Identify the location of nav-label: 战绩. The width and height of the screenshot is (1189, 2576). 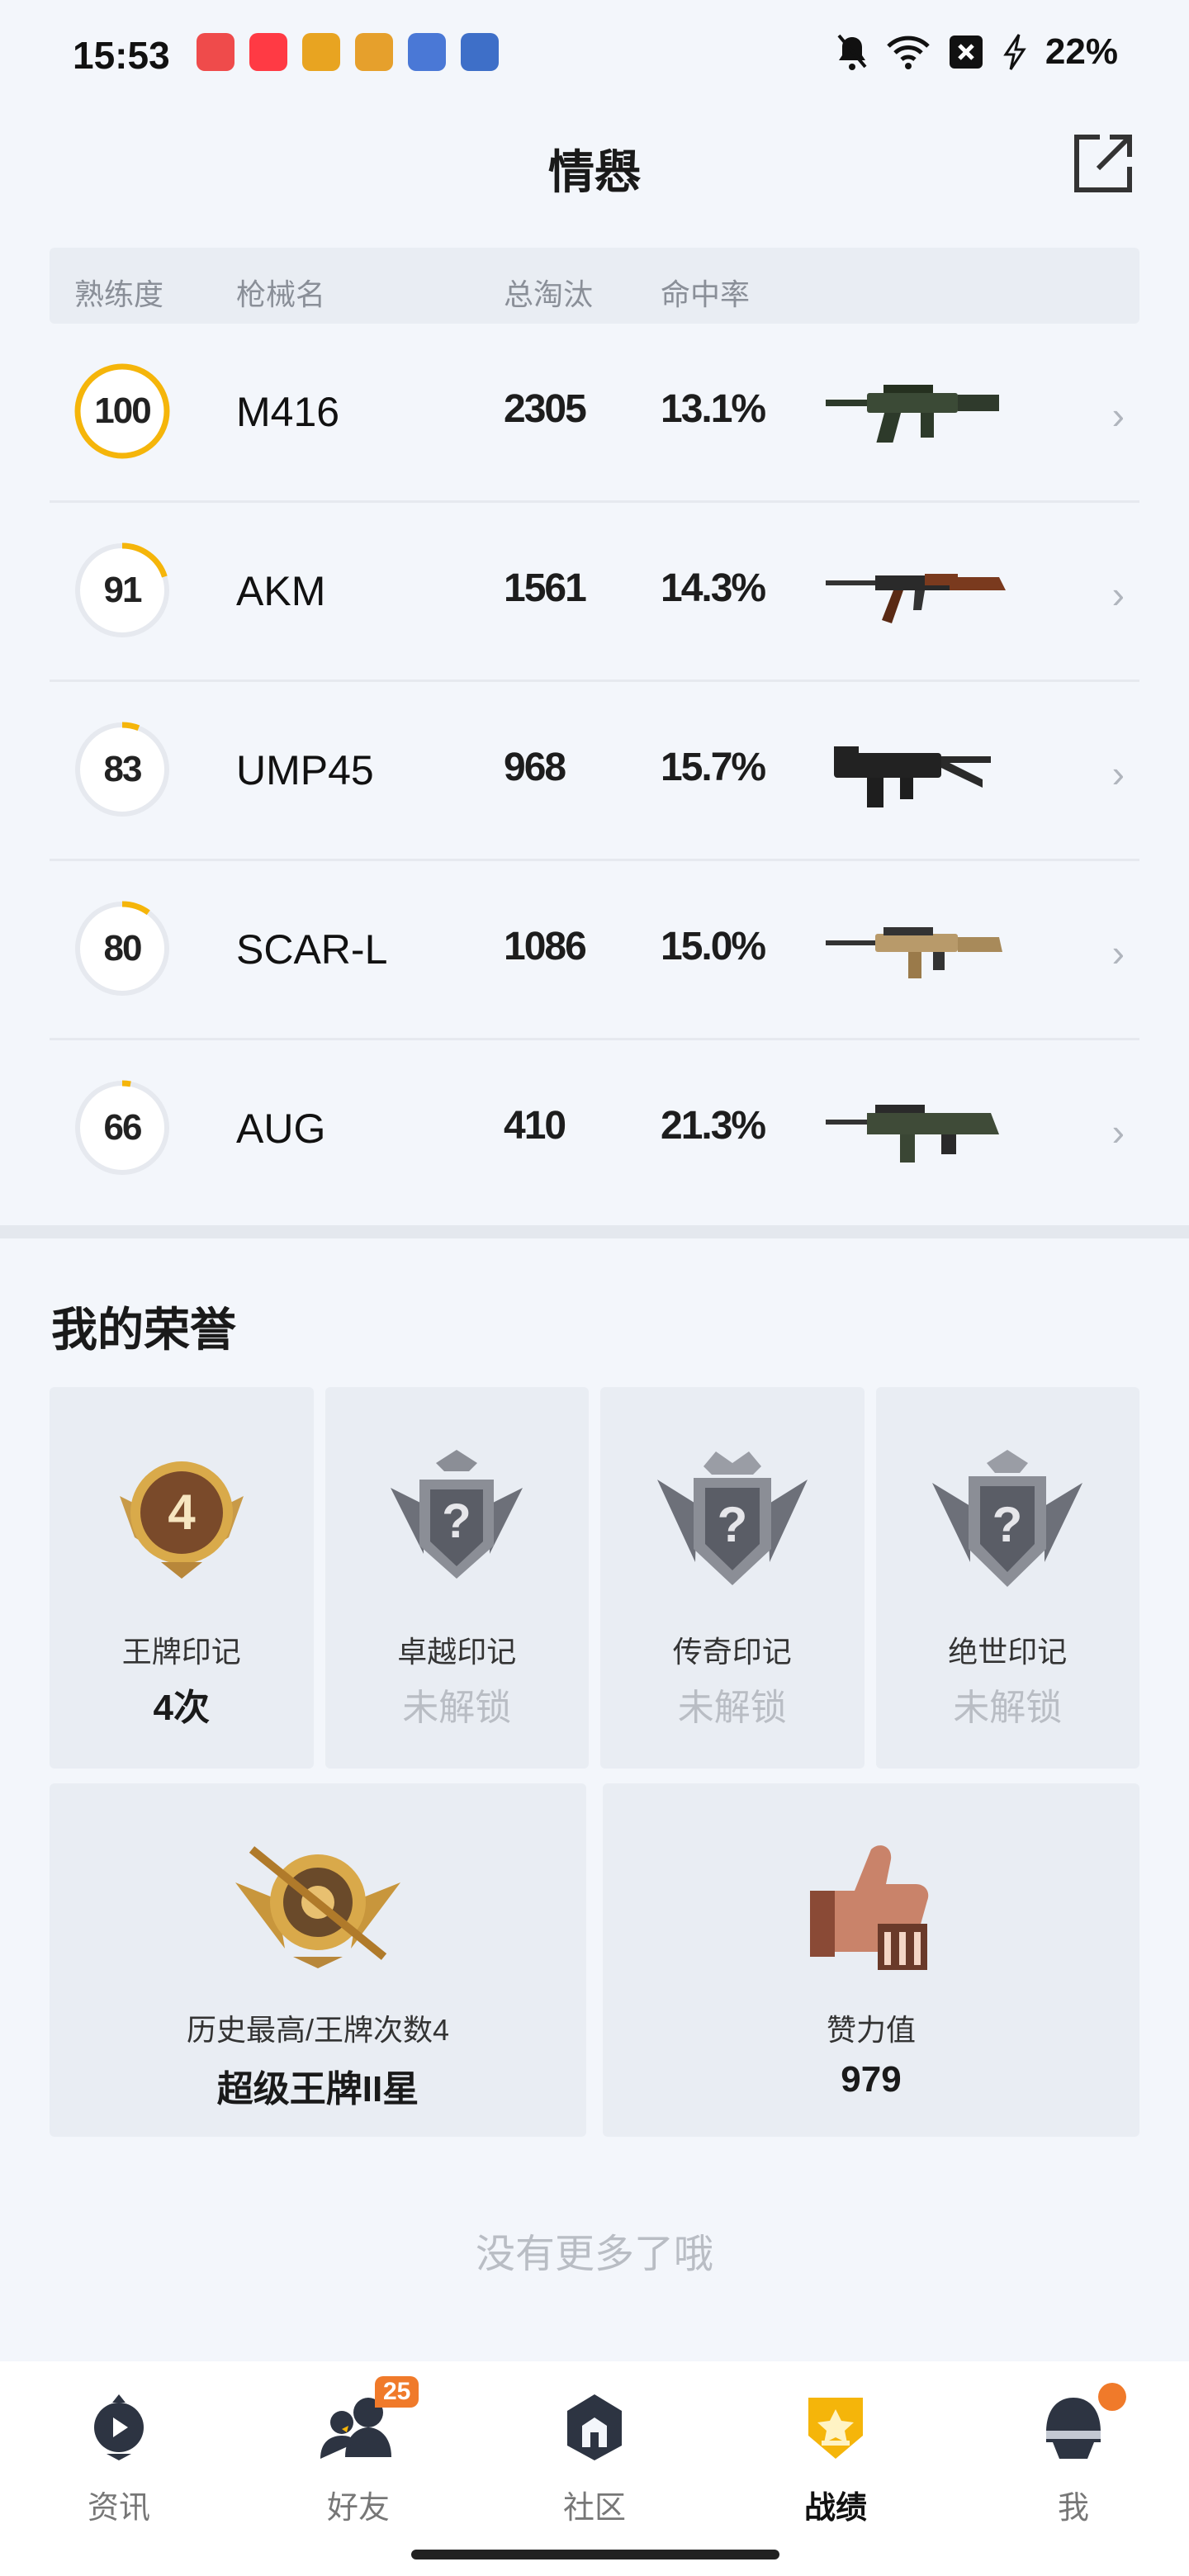
(835, 2508).